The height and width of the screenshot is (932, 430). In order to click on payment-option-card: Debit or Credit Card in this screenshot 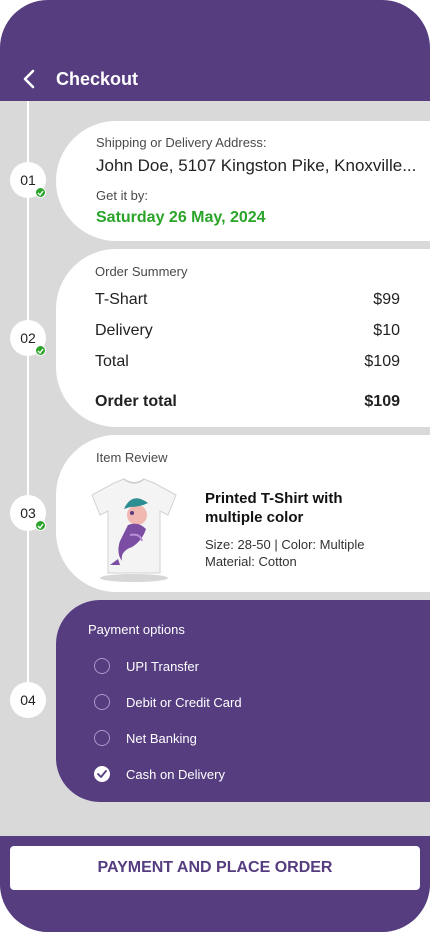, I will do `click(168, 702)`.